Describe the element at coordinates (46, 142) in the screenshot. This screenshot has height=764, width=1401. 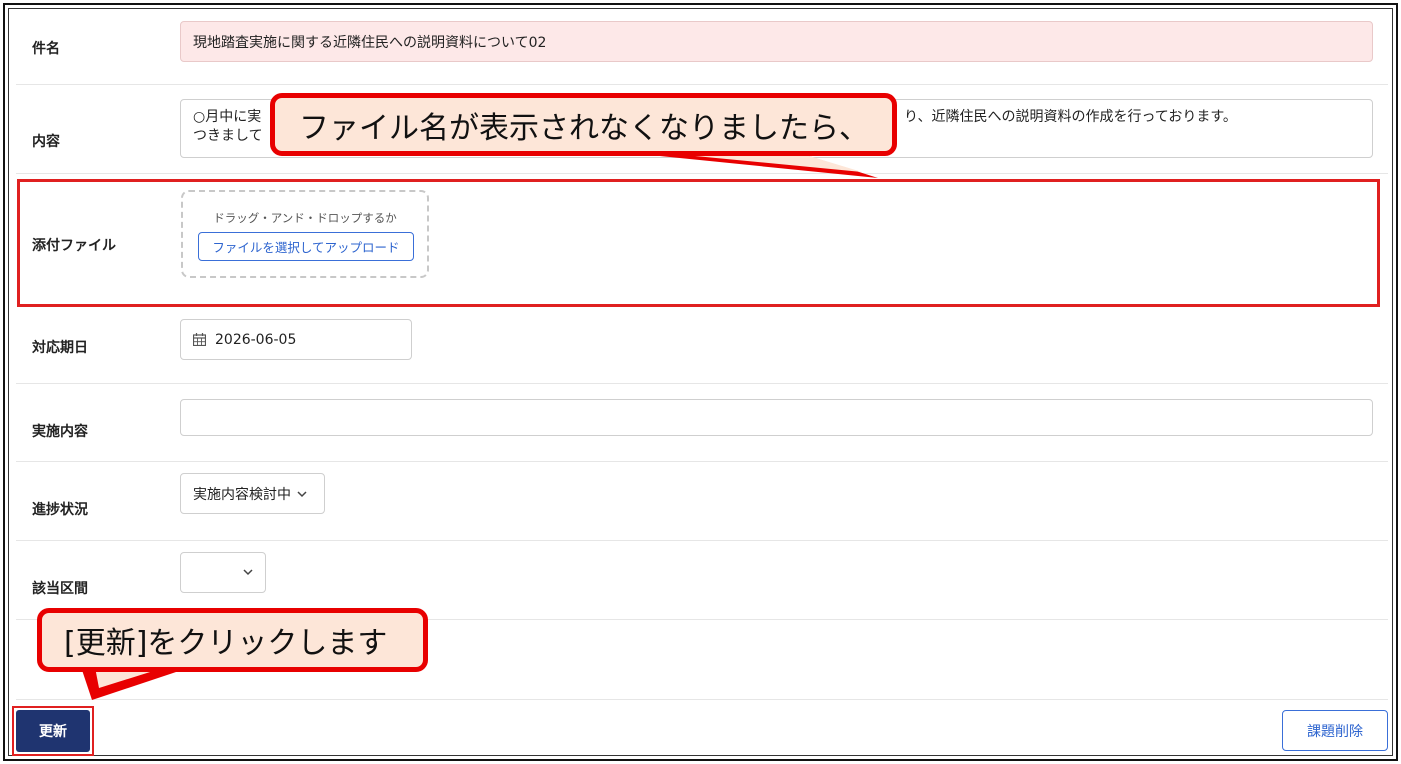
I see `content-label: 内容` at that location.